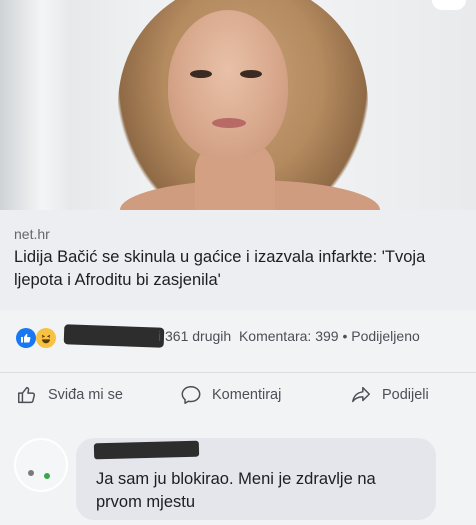 The image size is (476, 525). I want to click on left-eye, so click(201, 74).